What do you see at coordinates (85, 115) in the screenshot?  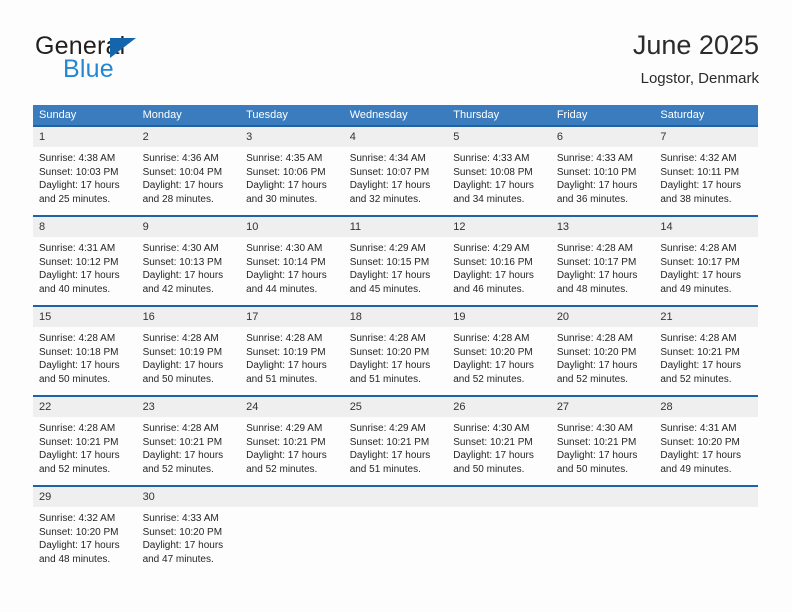 I see `weekday-header-sunday: Sunday` at bounding box center [85, 115].